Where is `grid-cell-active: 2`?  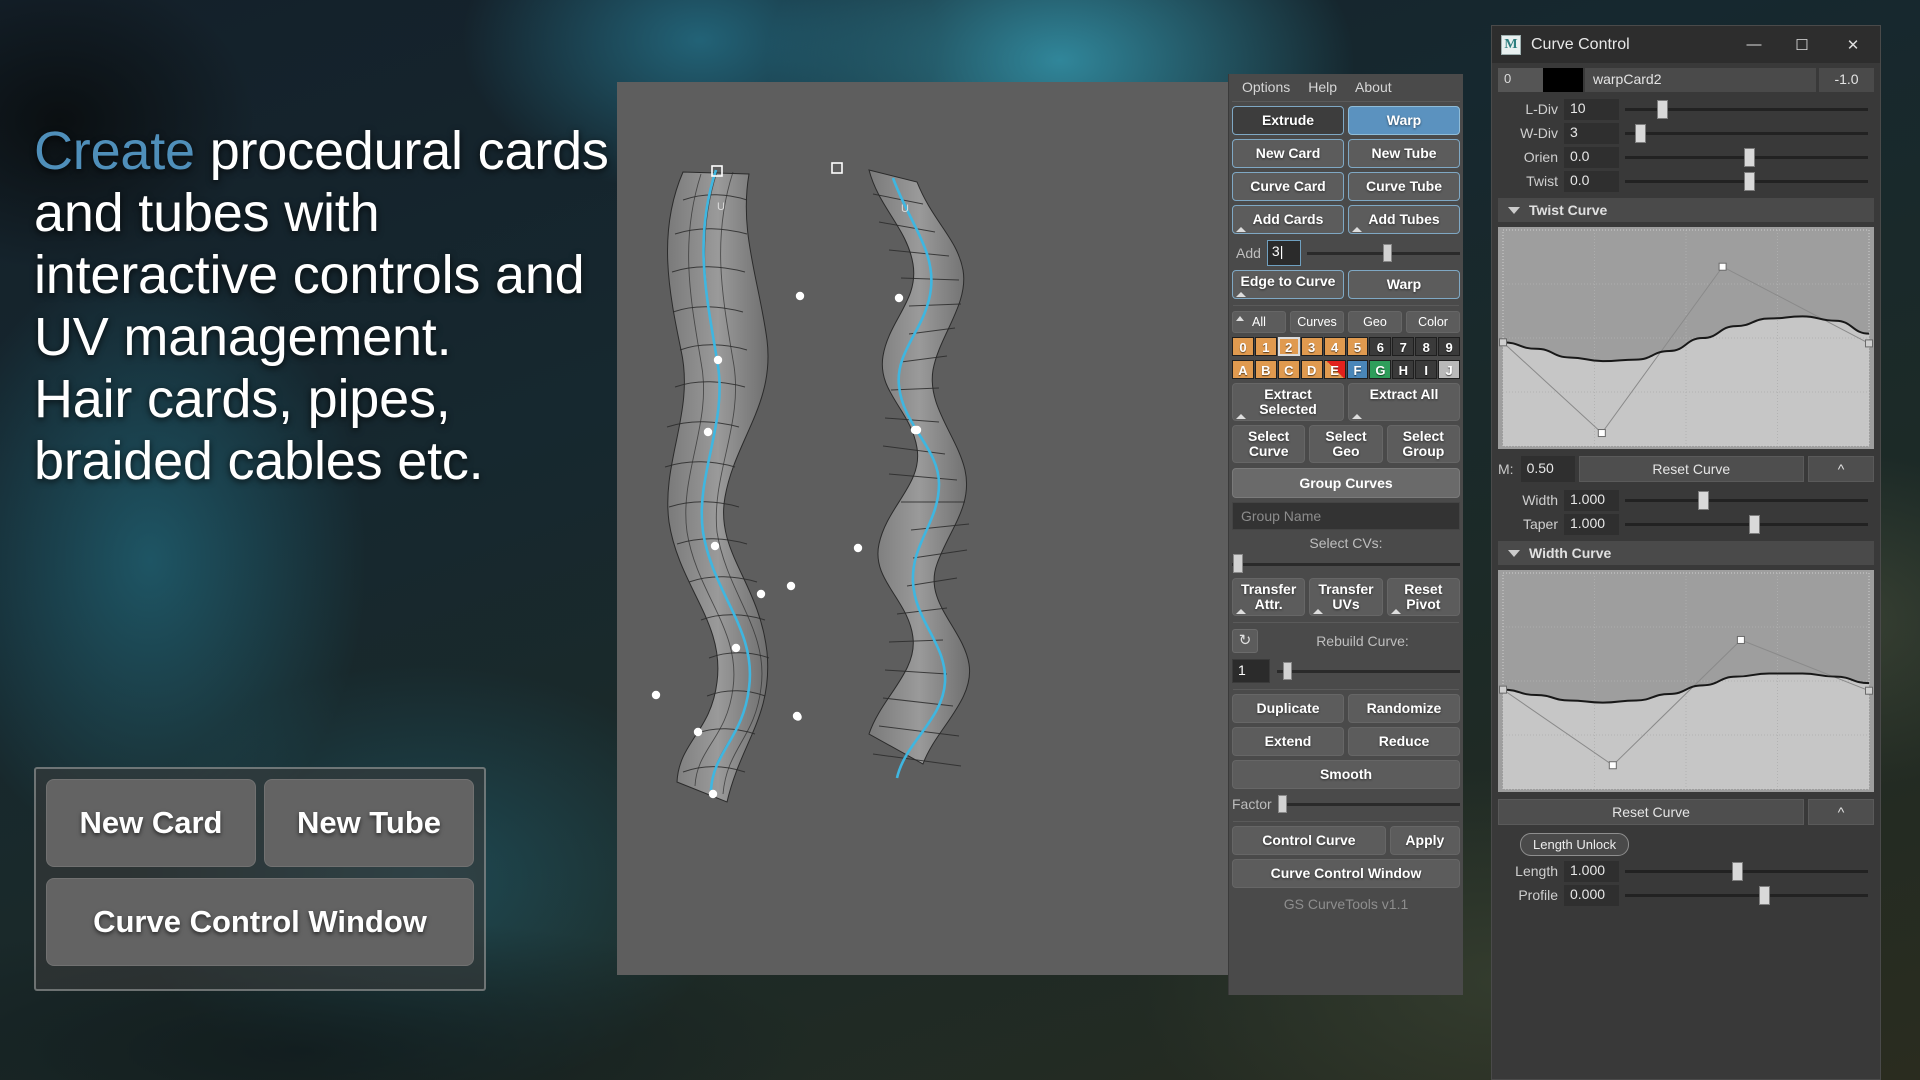
grid-cell-active: 2 is located at coordinates (1288, 346).